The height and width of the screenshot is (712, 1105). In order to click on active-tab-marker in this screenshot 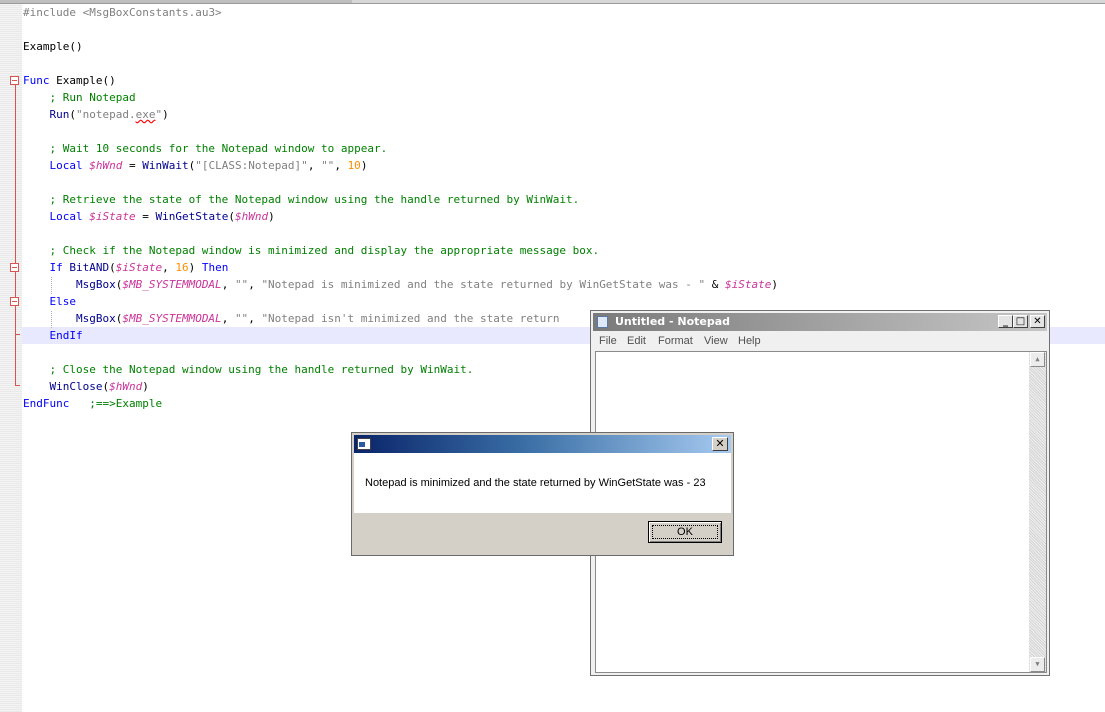, I will do `click(176, 1)`.